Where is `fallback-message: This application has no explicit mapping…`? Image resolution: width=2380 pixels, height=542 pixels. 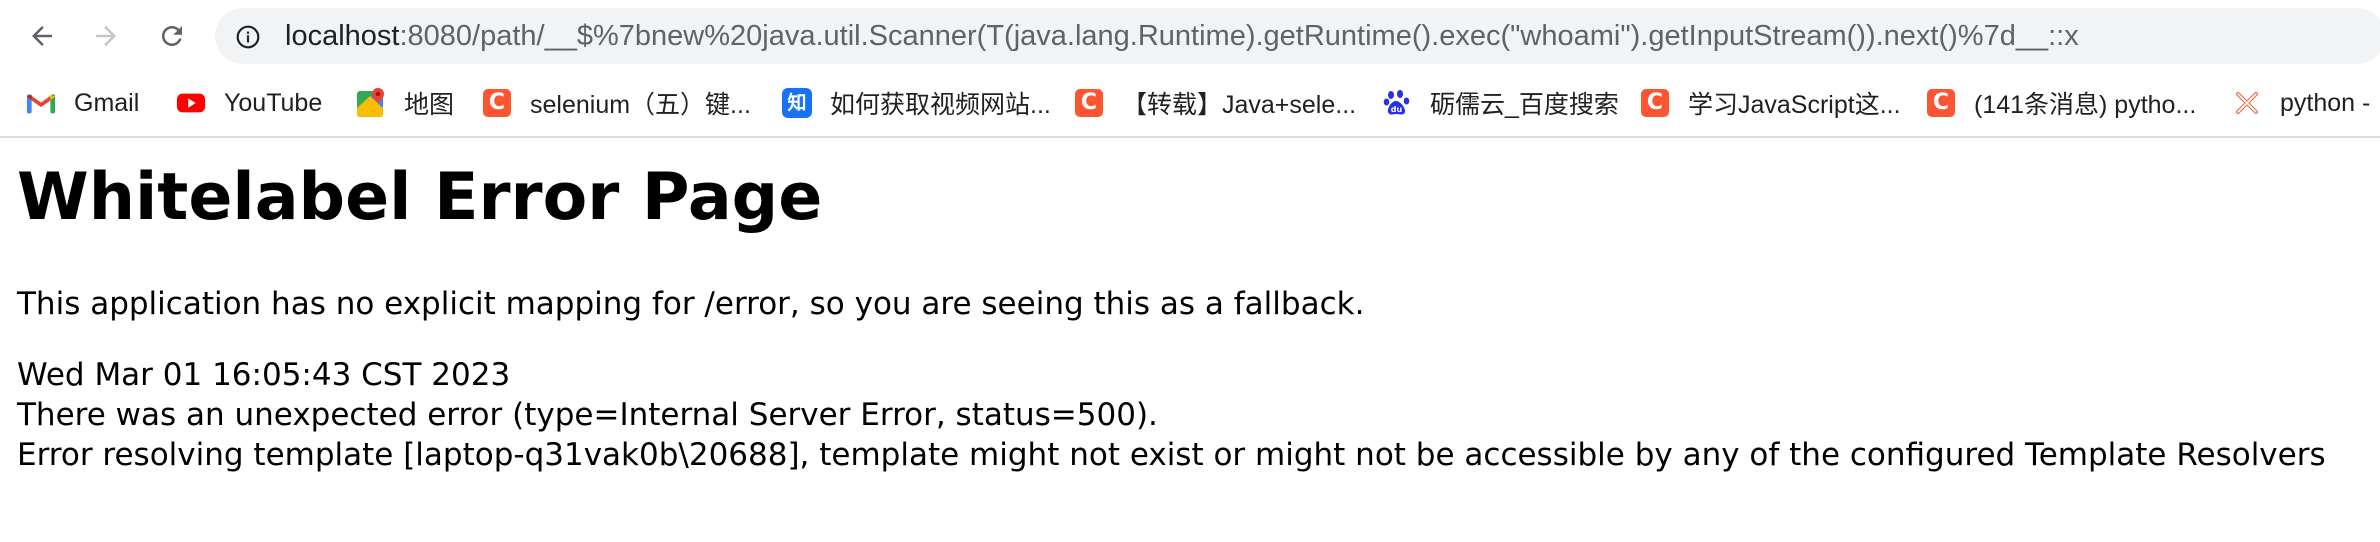
fallback-message: This application has no explicit mapping… is located at coordinates (691, 304).